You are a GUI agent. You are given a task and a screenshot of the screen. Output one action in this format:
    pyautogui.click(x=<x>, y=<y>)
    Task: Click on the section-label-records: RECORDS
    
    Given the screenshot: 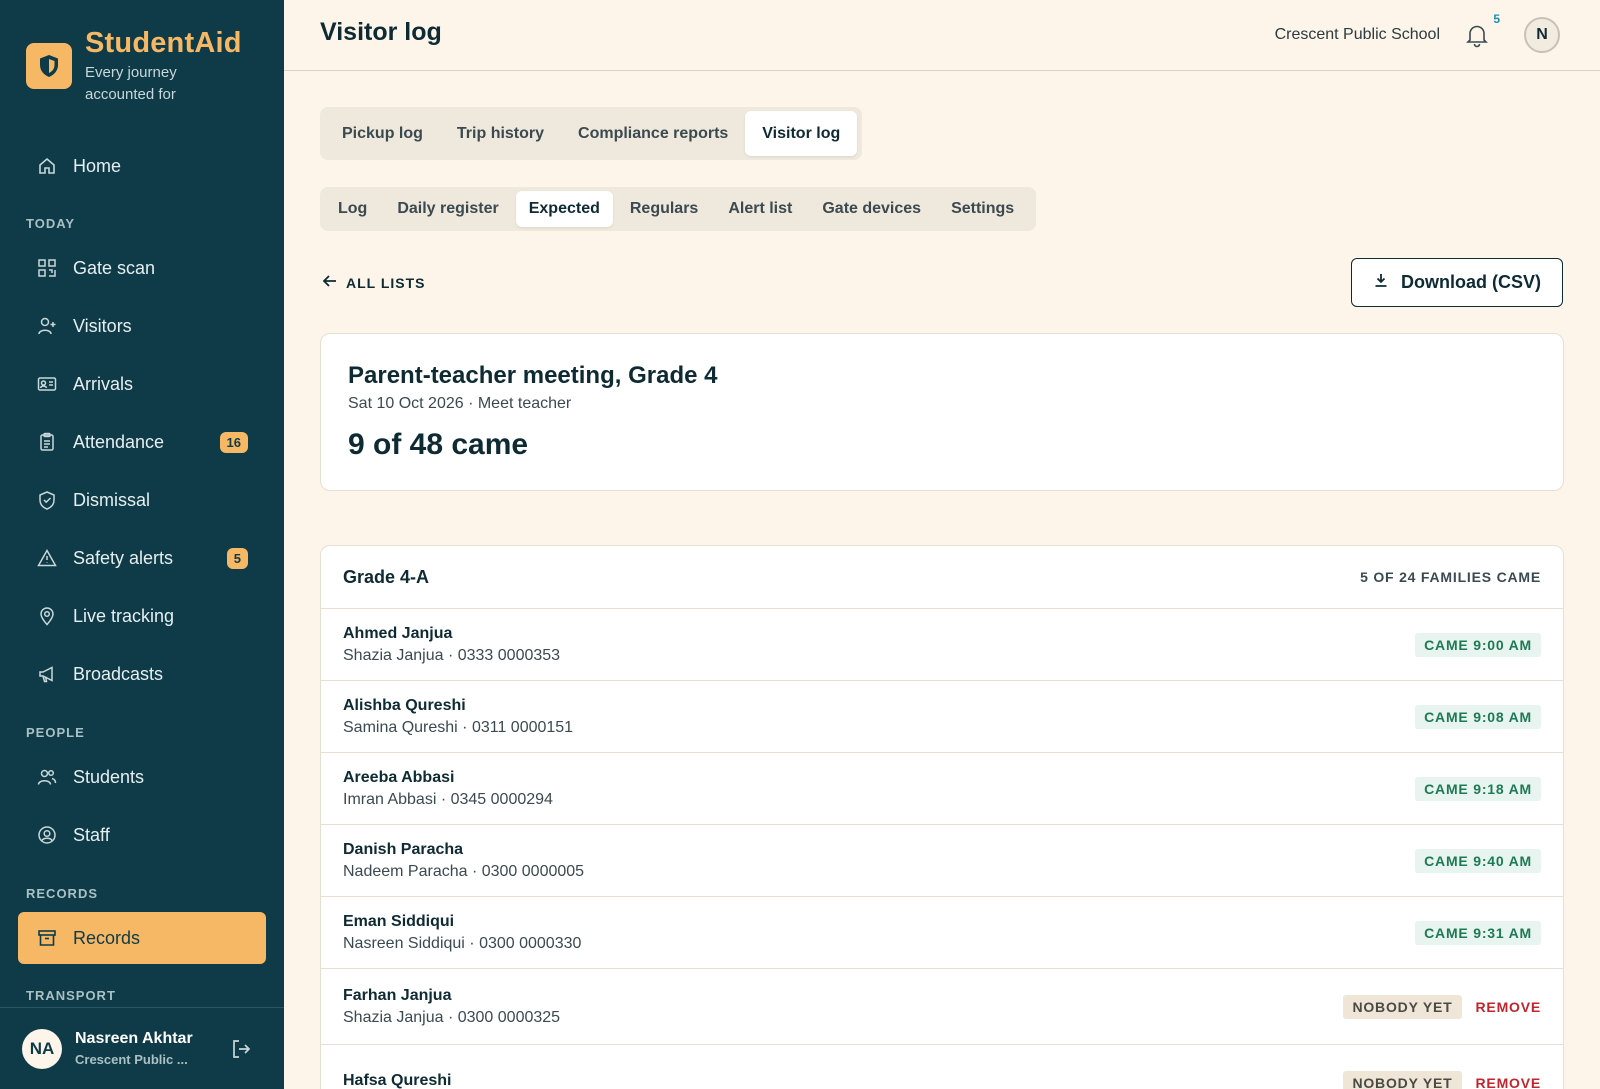 What is the action you would take?
    pyautogui.click(x=62, y=893)
    